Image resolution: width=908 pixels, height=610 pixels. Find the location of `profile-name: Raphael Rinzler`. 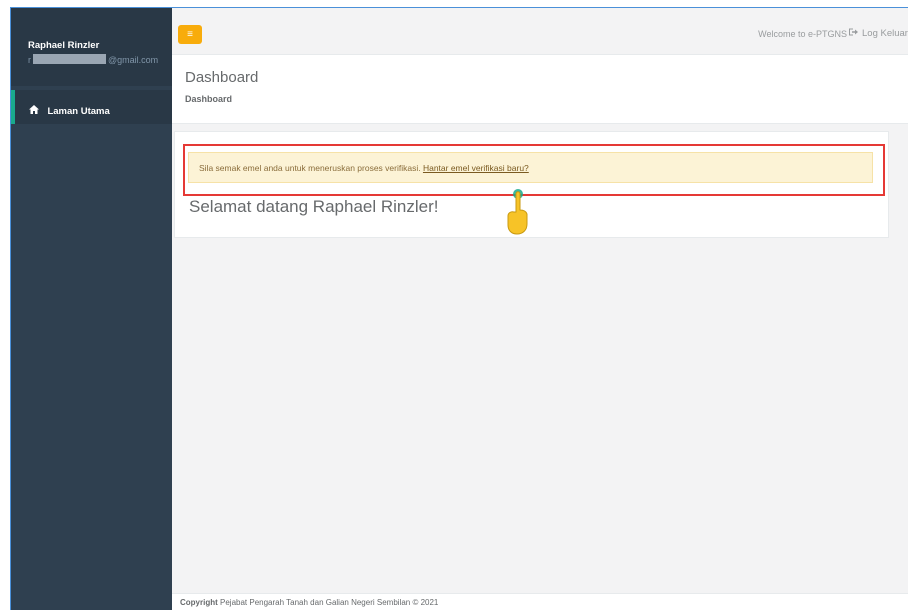

profile-name: Raphael Rinzler is located at coordinates (64, 45).